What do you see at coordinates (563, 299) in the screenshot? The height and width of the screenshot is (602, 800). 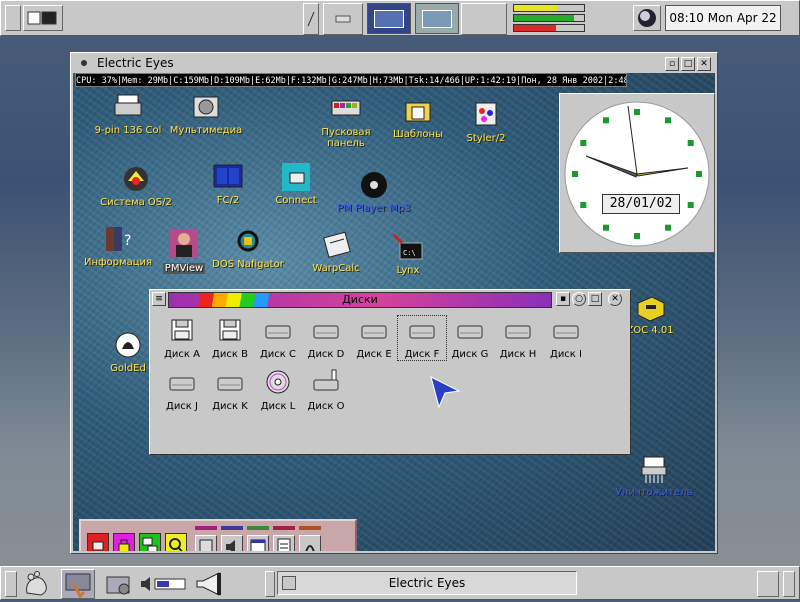 I see `drives-hide-button: ▪` at bounding box center [563, 299].